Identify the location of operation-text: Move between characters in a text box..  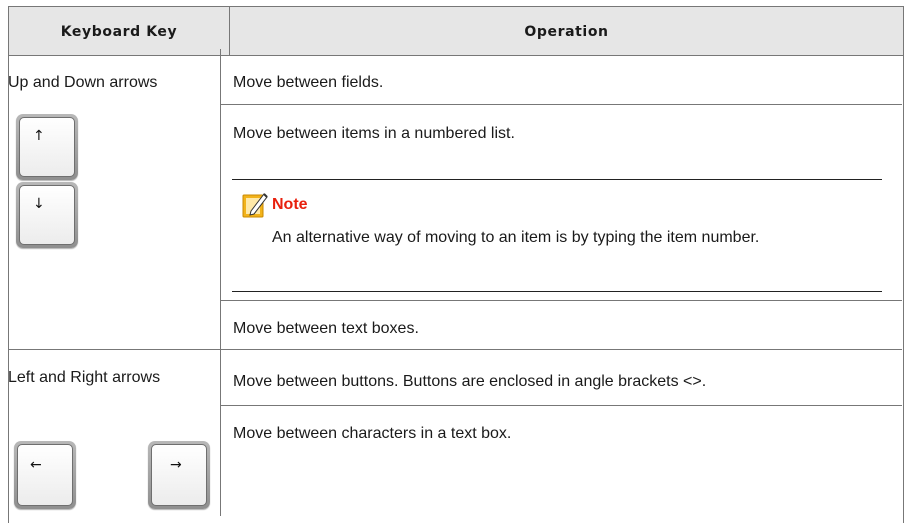
(372, 433).